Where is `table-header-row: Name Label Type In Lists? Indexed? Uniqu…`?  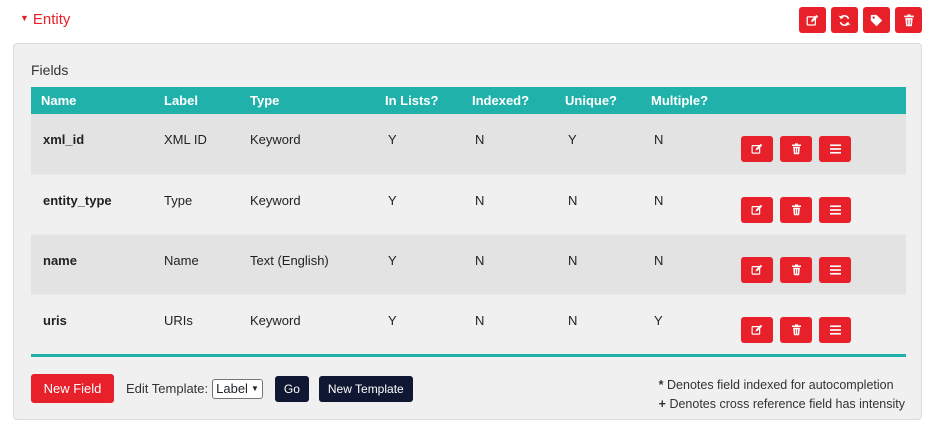 table-header-row: Name Label Type In Lists? Indexed? Uniqu… is located at coordinates (468, 100).